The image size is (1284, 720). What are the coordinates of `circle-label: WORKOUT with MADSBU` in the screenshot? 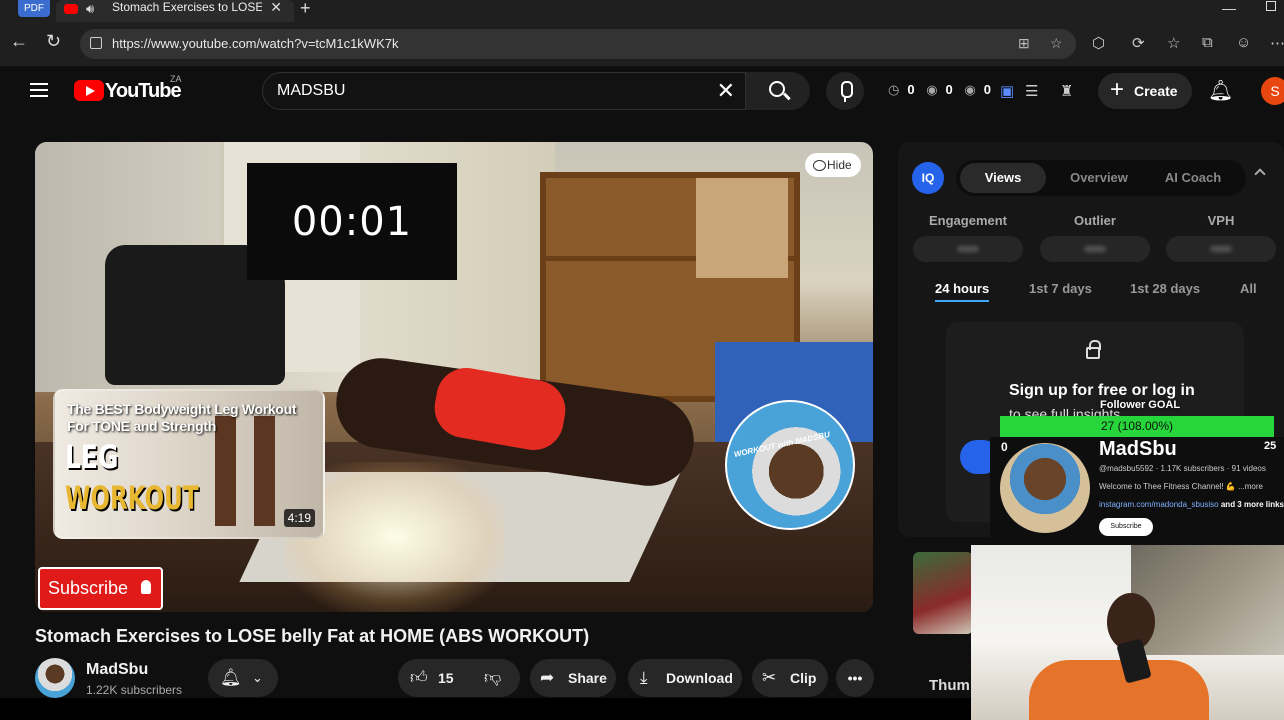 It's located at (782, 444).